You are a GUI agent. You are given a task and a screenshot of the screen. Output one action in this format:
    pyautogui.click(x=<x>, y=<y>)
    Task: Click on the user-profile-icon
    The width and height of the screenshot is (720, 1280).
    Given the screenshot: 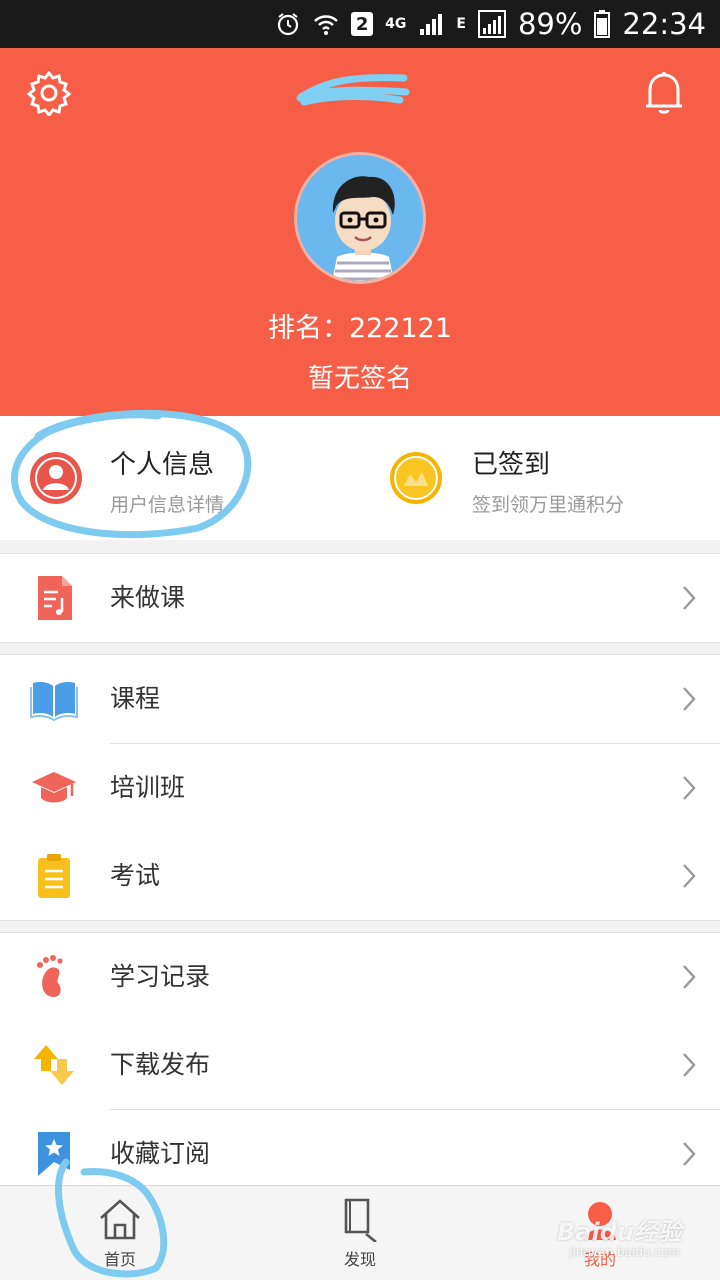 What is the action you would take?
    pyautogui.click(x=56, y=478)
    